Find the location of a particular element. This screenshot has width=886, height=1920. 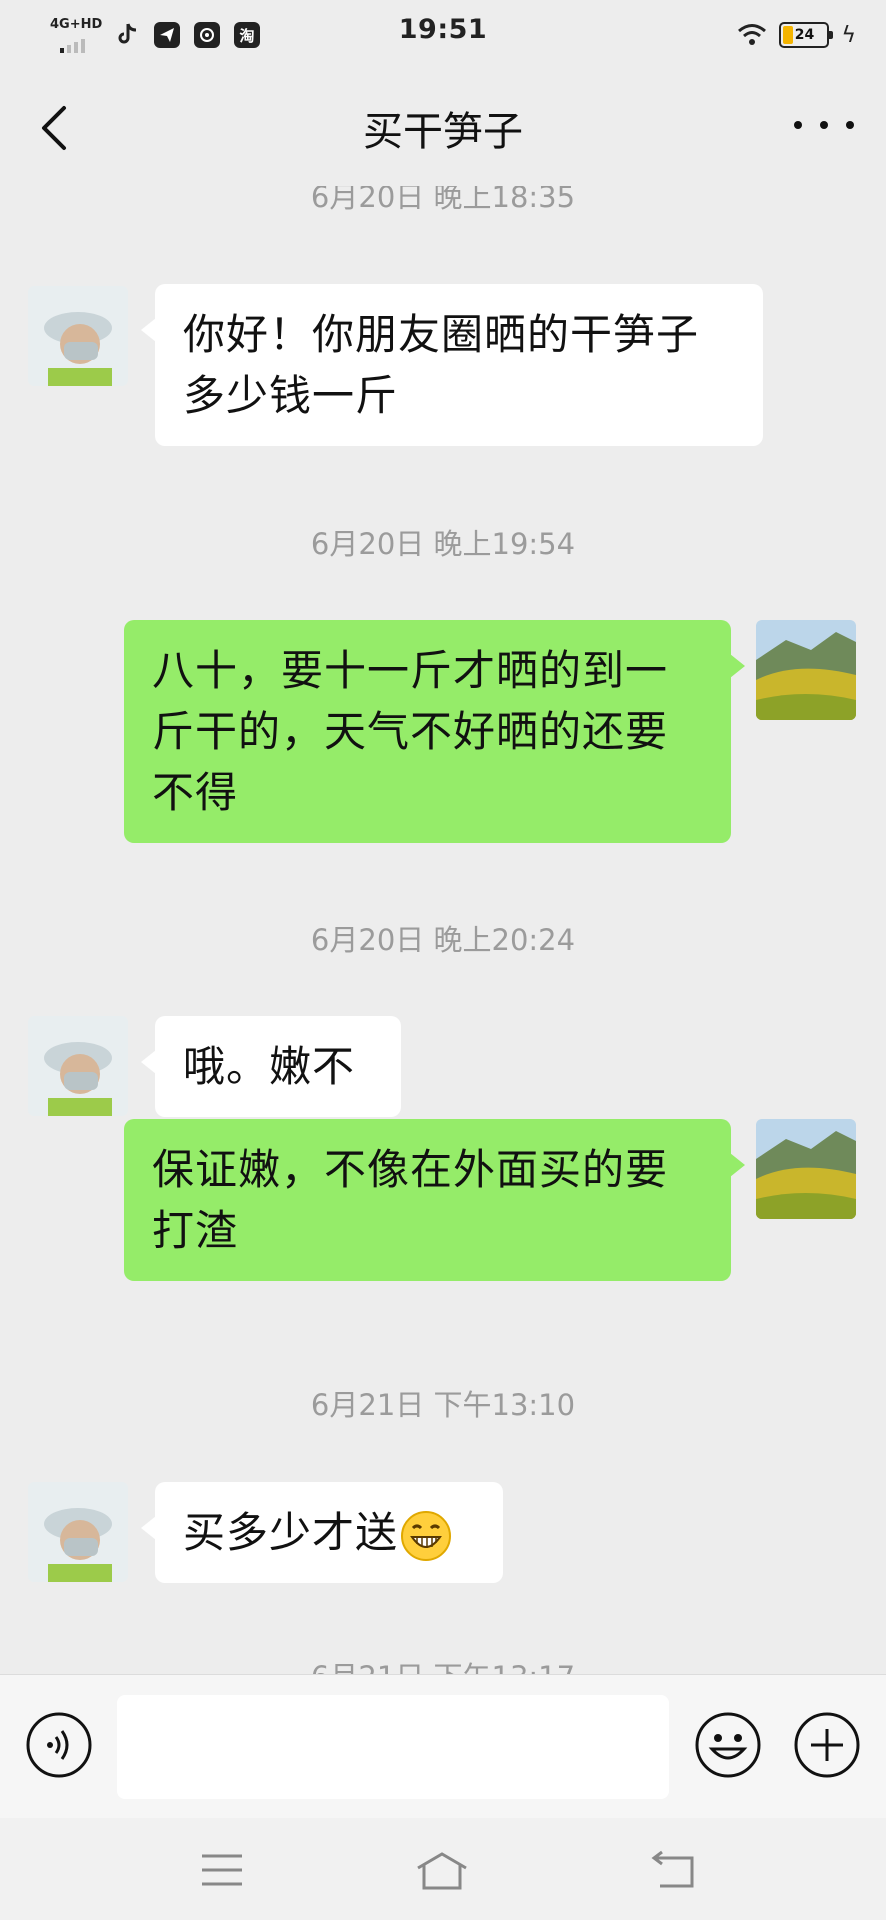

battery-level: 24 is located at coordinates (804, 35).